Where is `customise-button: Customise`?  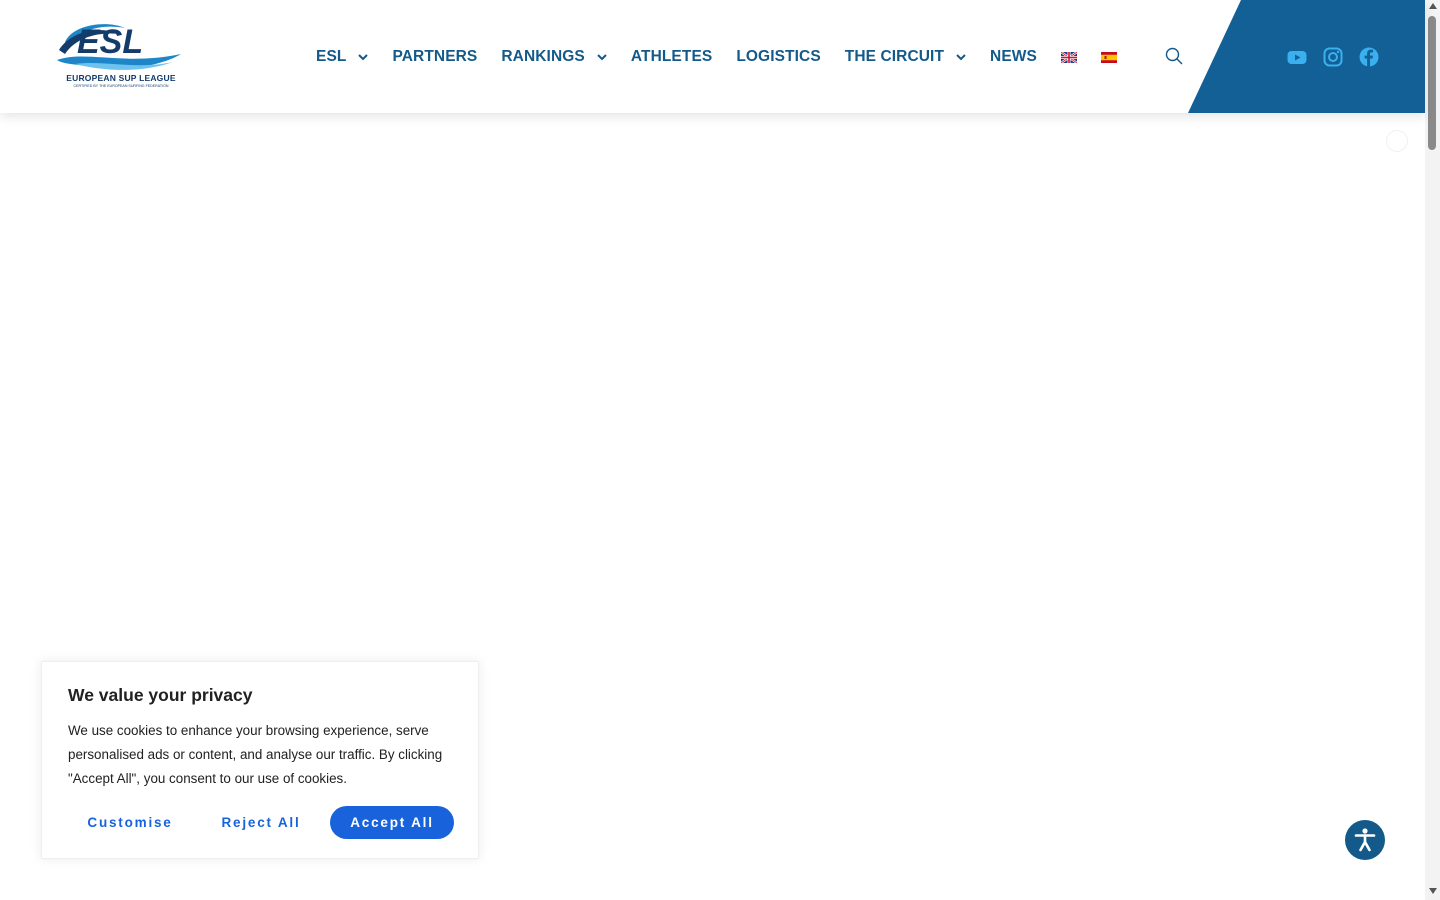
customise-button: Customise is located at coordinates (130, 822).